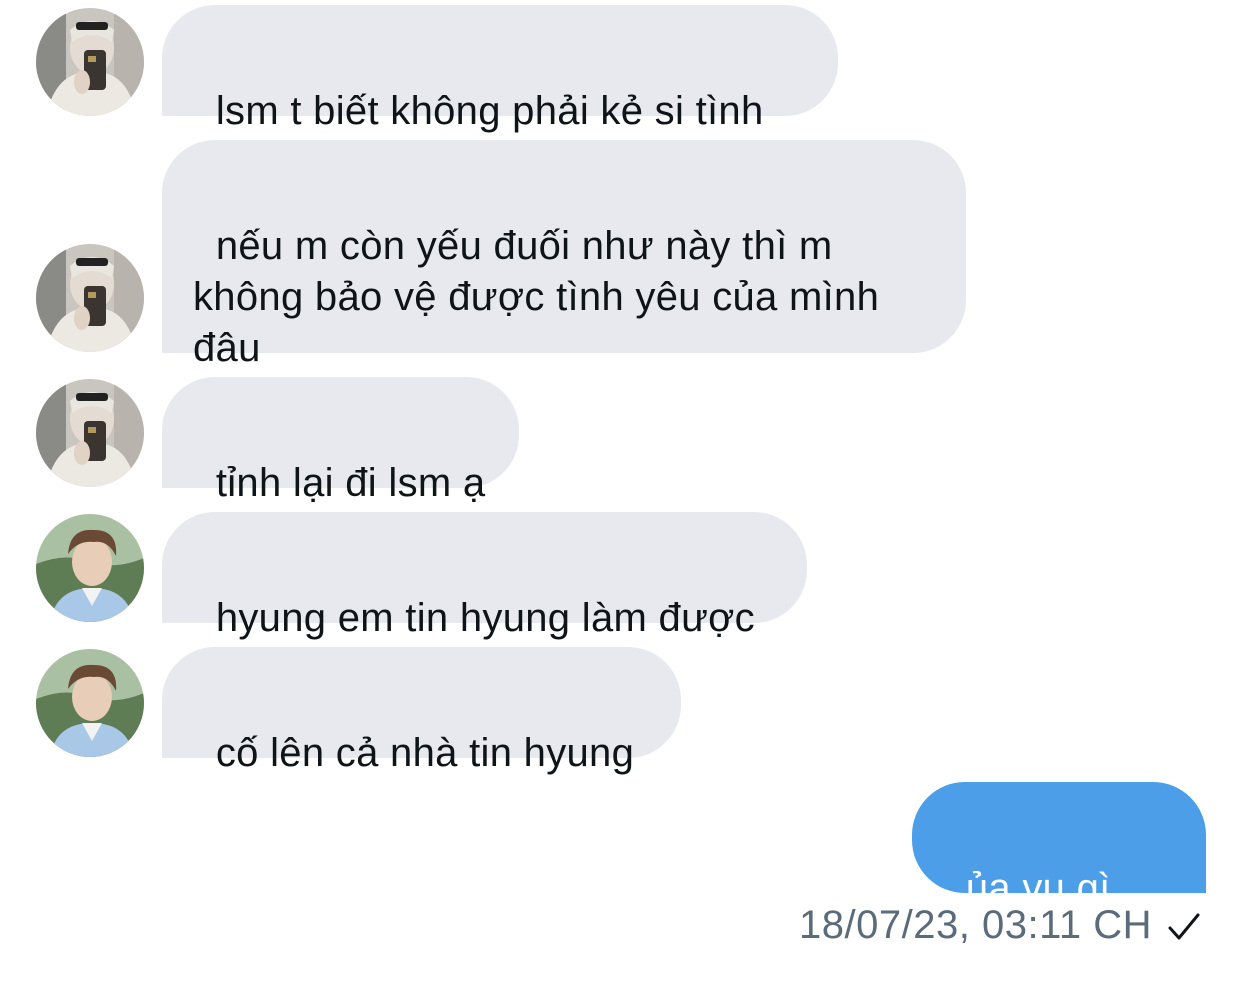 This screenshot has width=1242, height=1005. I want to click on incoming-message-bubble: lsm t biết không phải kẻ si tình, so click(500, 69).